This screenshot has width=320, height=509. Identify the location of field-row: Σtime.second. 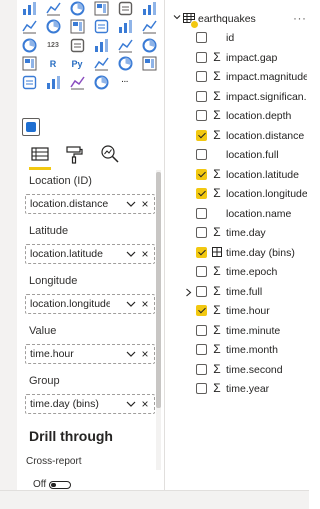
(237, 370).